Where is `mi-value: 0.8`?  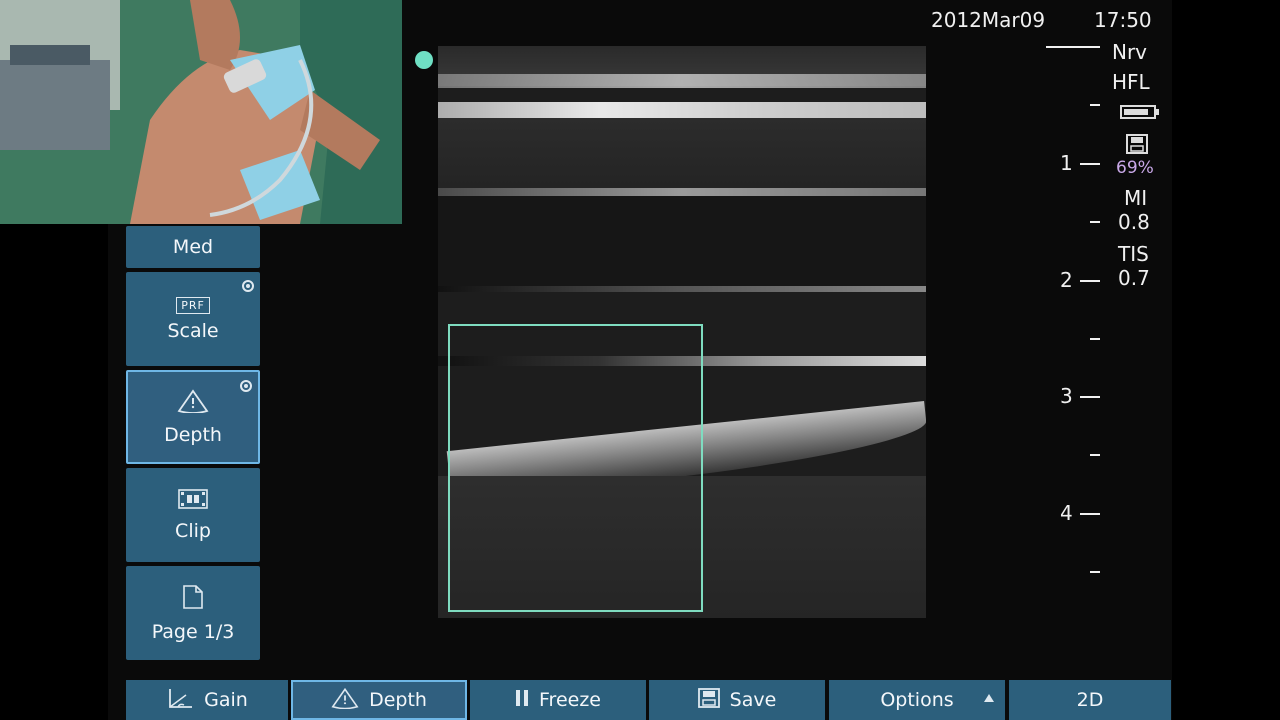 mi-value: 0.8 is located at coordinates (1134, 222).